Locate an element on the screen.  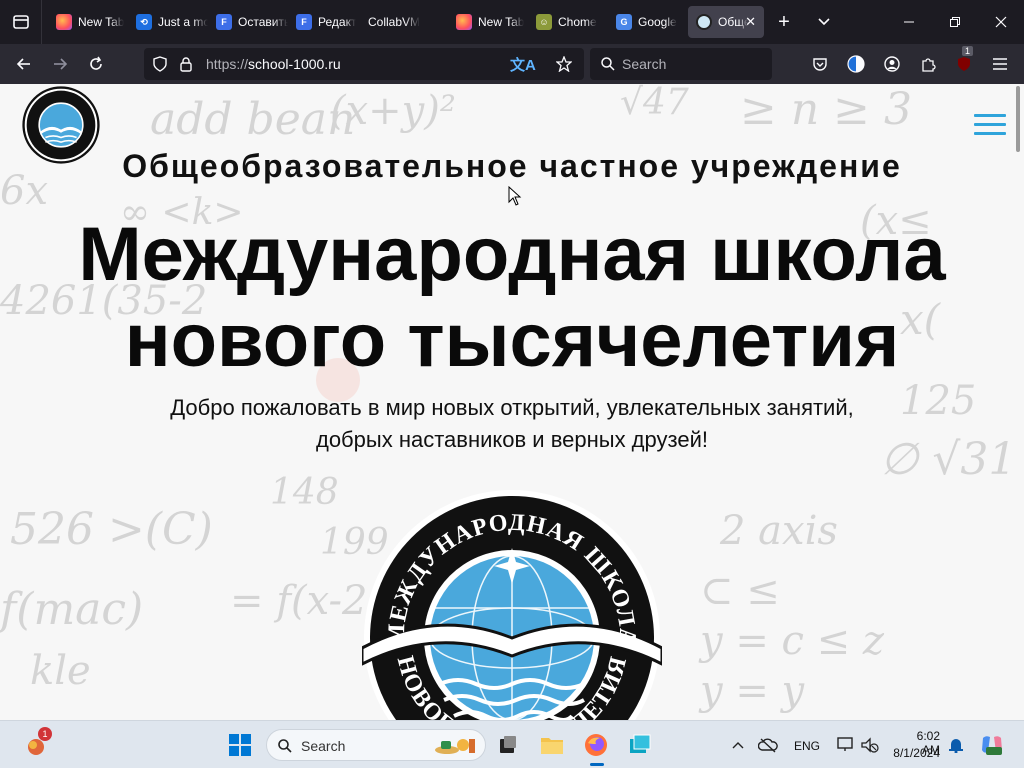
tab-title: Оставить is located at coordinates (263, 22).